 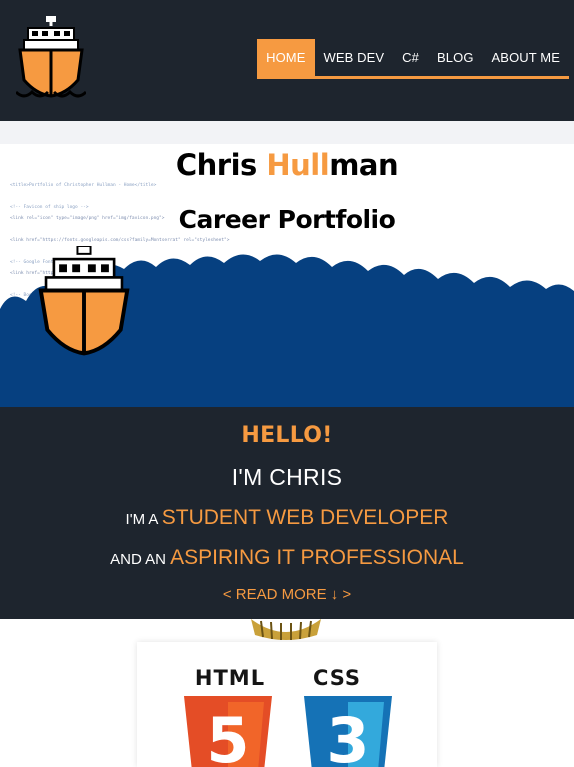 I want to click on skills-card: HTML CSS 5 3, so click(x=287, y=704).